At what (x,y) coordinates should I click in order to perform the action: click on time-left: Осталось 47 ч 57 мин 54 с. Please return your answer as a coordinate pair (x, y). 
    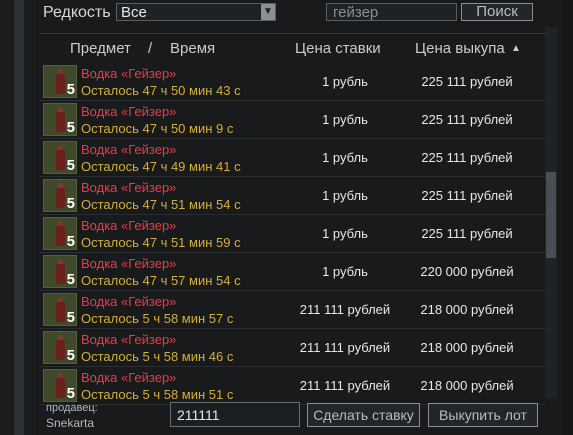
    Looking at the image, I should click on (161, 280).